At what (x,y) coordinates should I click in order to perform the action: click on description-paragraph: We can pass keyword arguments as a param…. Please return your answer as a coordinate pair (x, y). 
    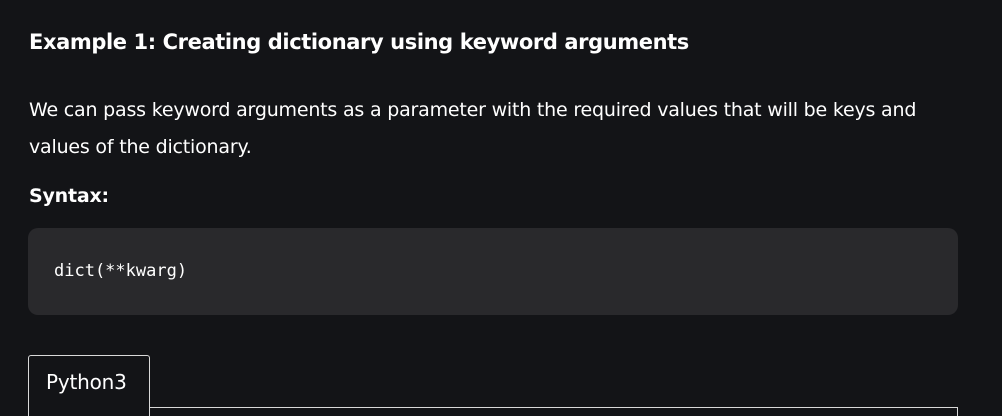
    Looking at the image, I should click on (473, 128).